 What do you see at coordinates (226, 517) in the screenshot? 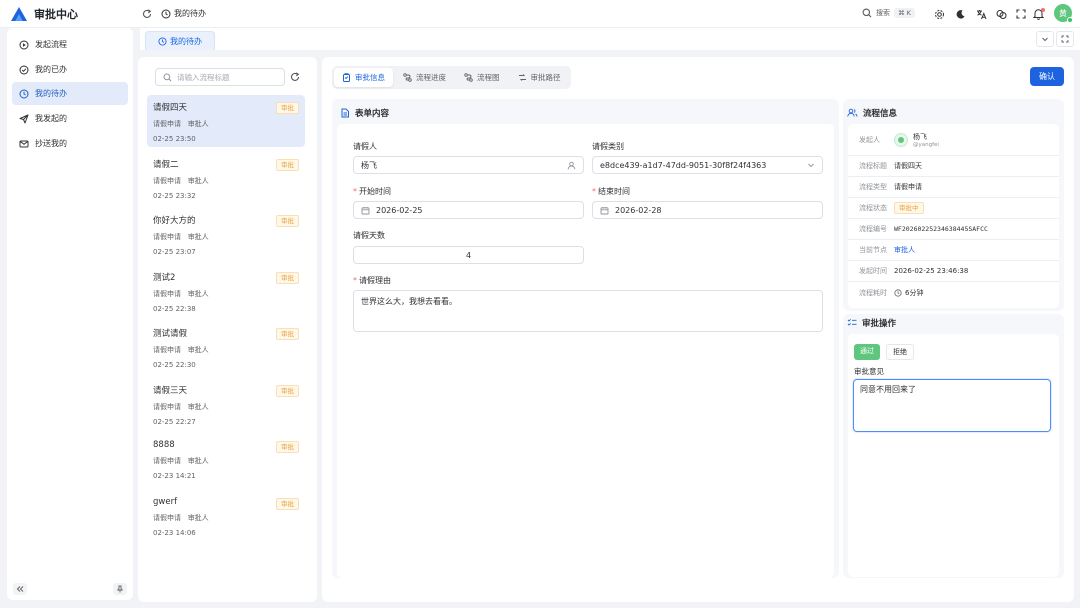
I see `list-item: gwerf 请假申请 审批人 02-23 14:06 审批` at bounding box center [226, 517].